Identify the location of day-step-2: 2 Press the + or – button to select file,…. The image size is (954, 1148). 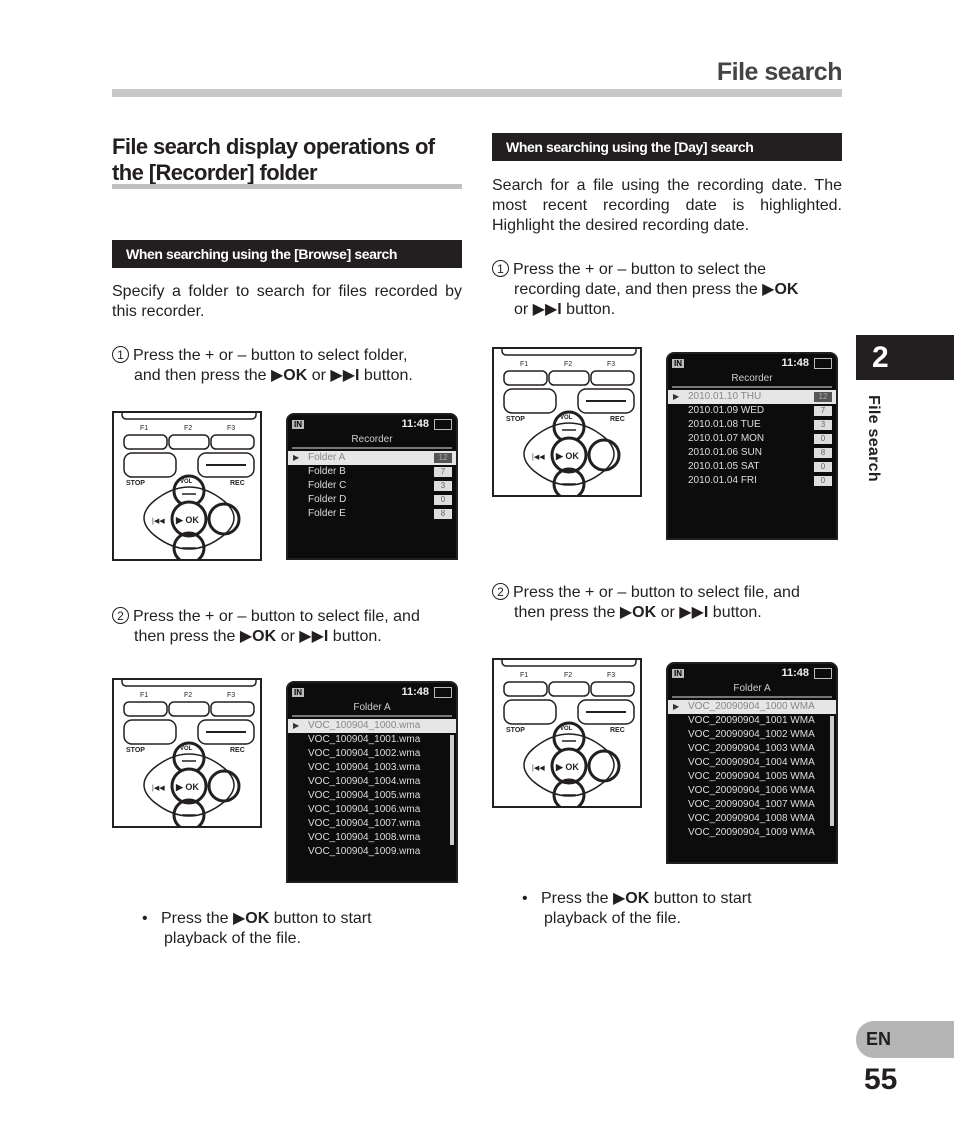
(667, 603).